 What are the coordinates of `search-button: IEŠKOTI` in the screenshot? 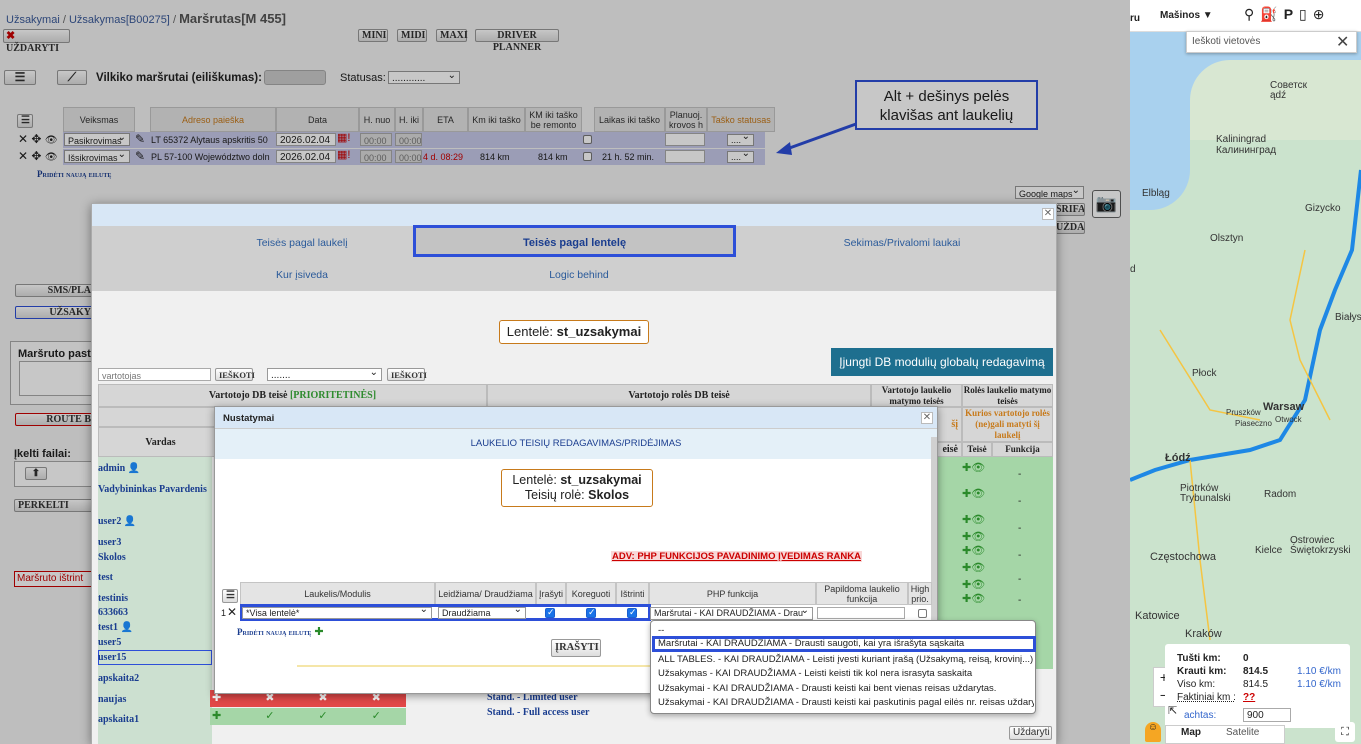 It's located at (235, 374).